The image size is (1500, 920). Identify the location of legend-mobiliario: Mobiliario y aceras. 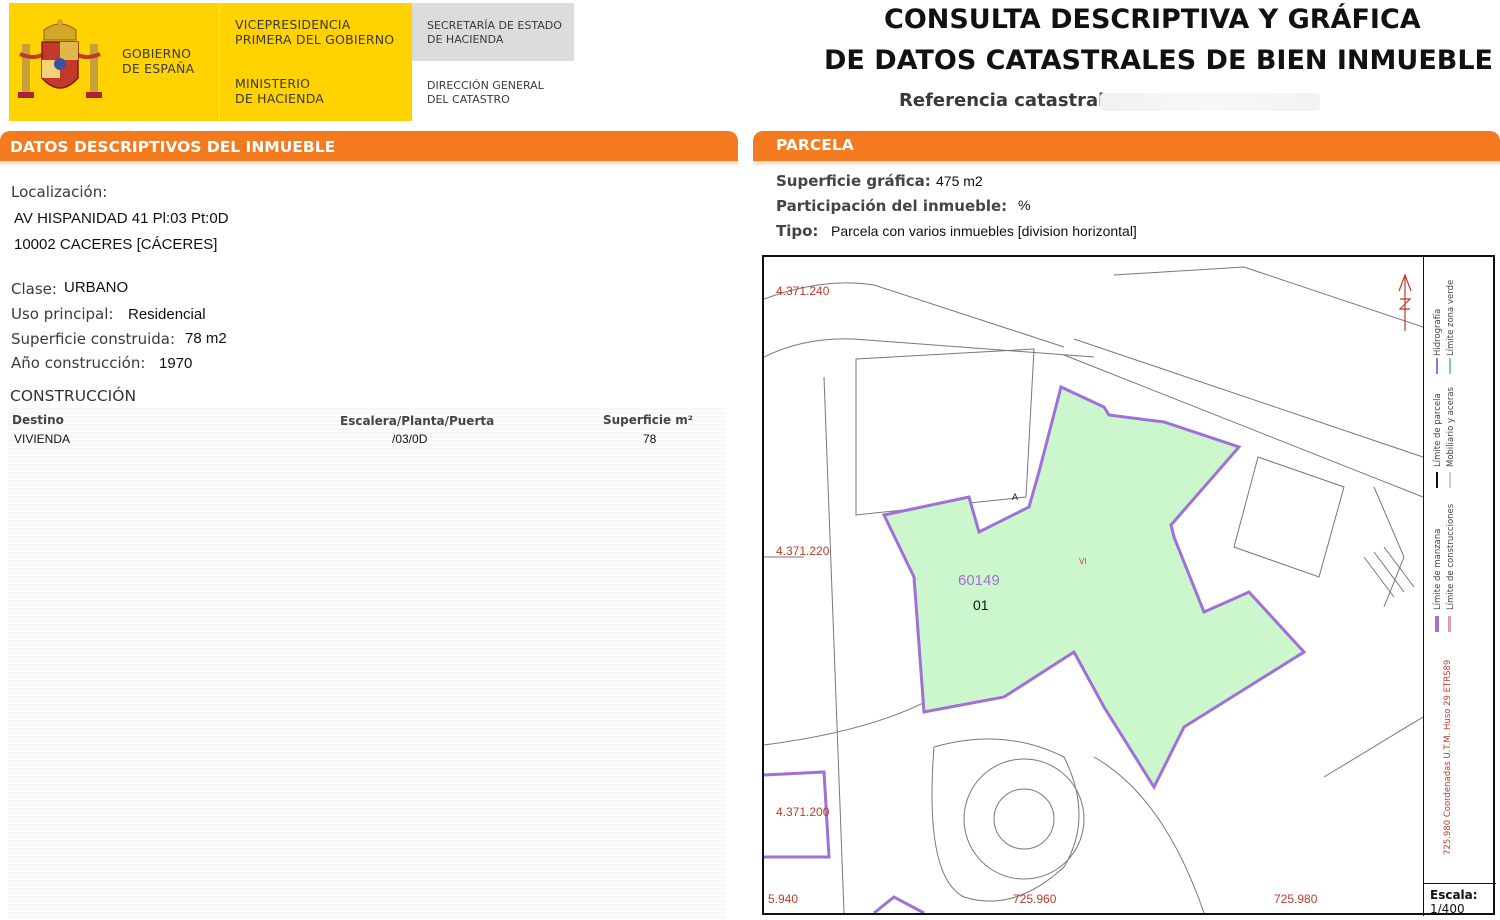
(1451, 427).